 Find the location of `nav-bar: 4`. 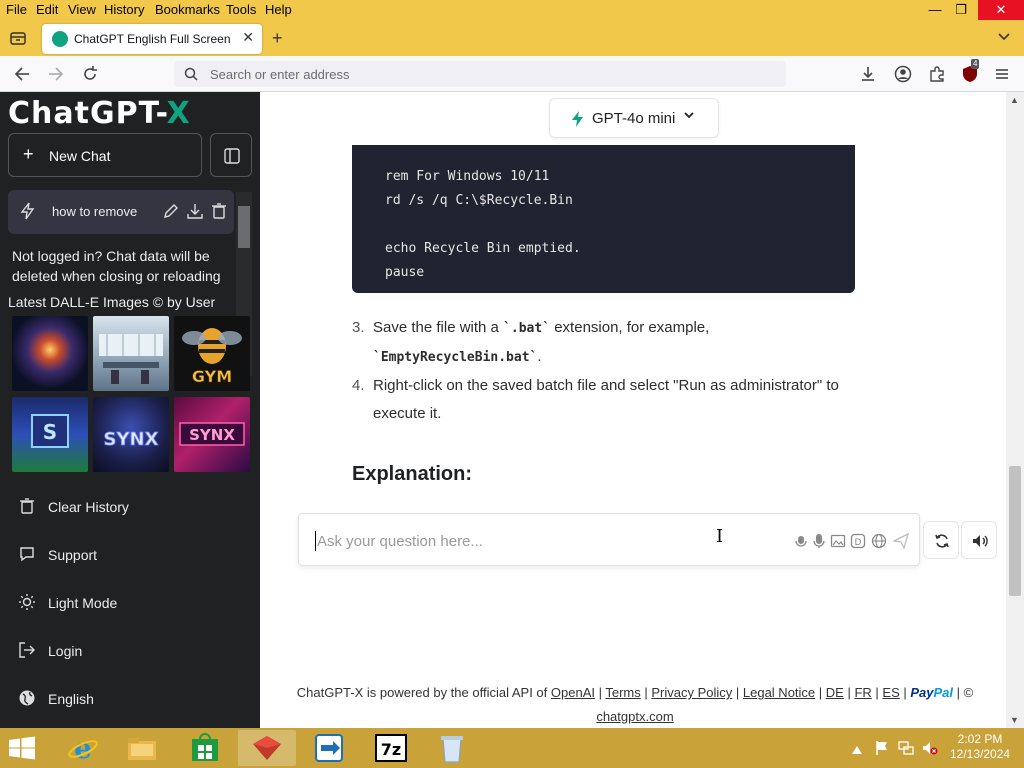

nav-bar: 4 is located at coordinates (512, 74).